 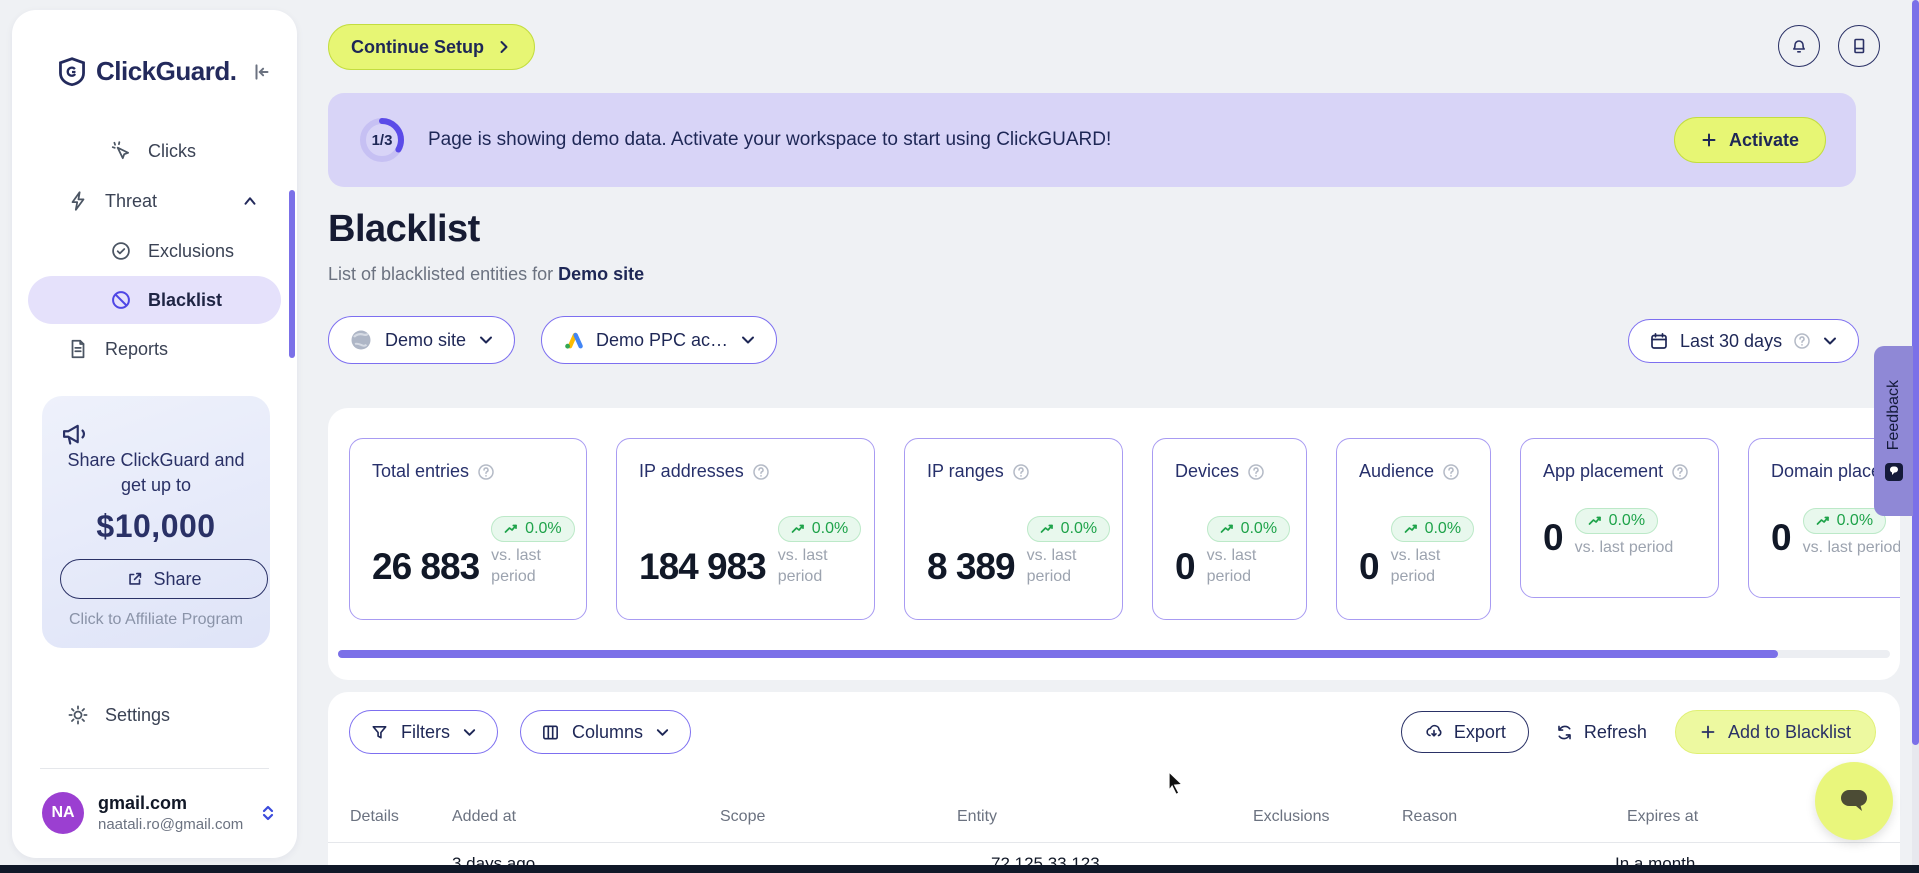 I want to click on sidebar-item-blacklist: Blacklist, so click(x=154, y=300).